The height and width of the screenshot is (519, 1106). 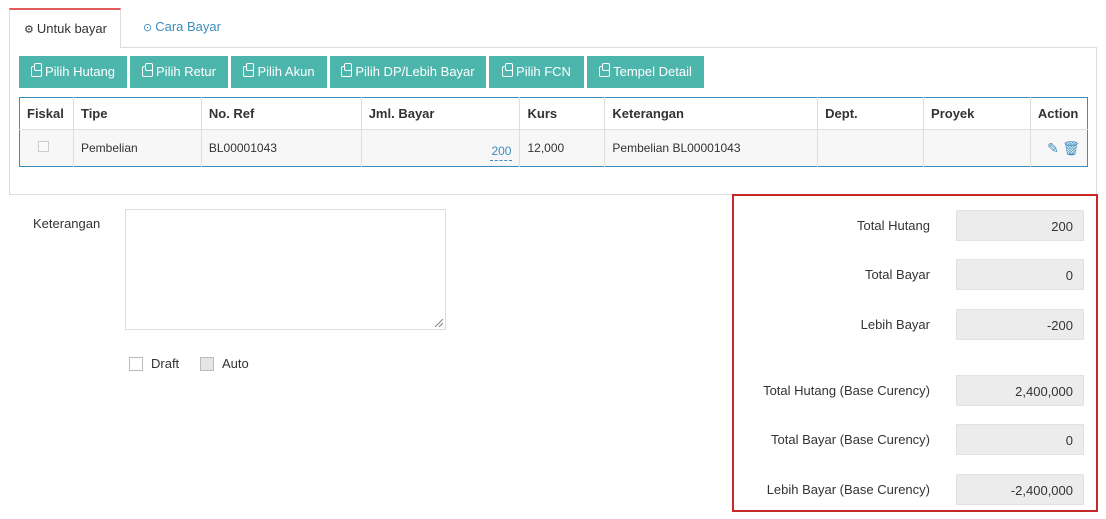 I want to click on summary-row-total-bayar-base: Total Bayar (Base Curency) 0, so click(x=917, y=440).